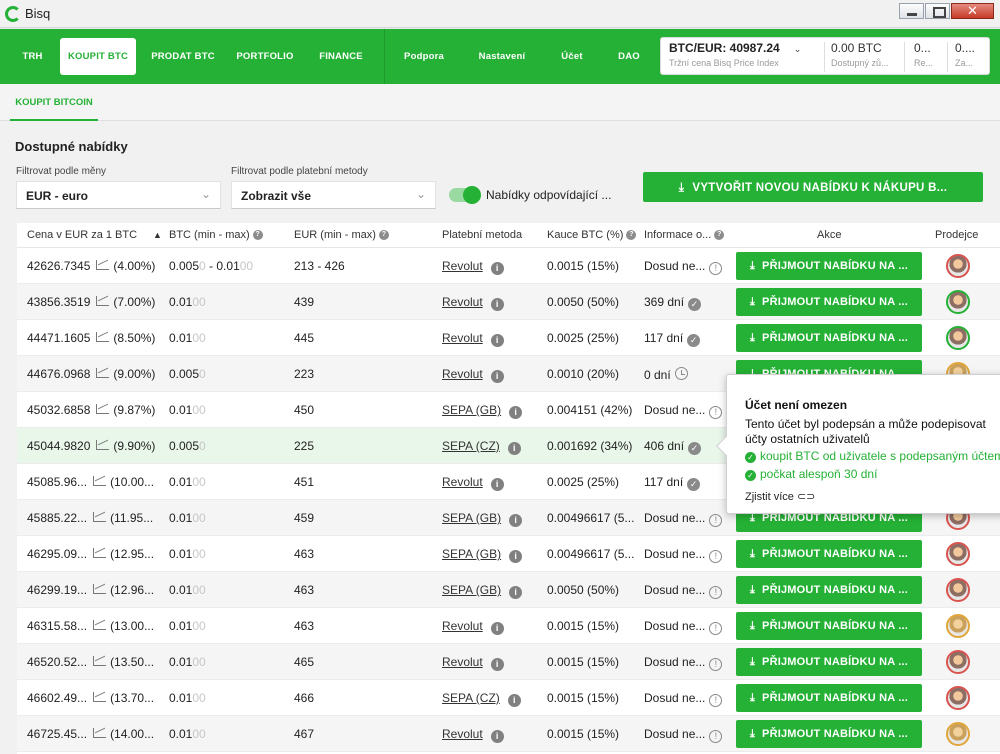  What do you see at coordinates (424, 56) in the screenshot?
I see `nav-support: Podpora` at bounding box center [424, 56].